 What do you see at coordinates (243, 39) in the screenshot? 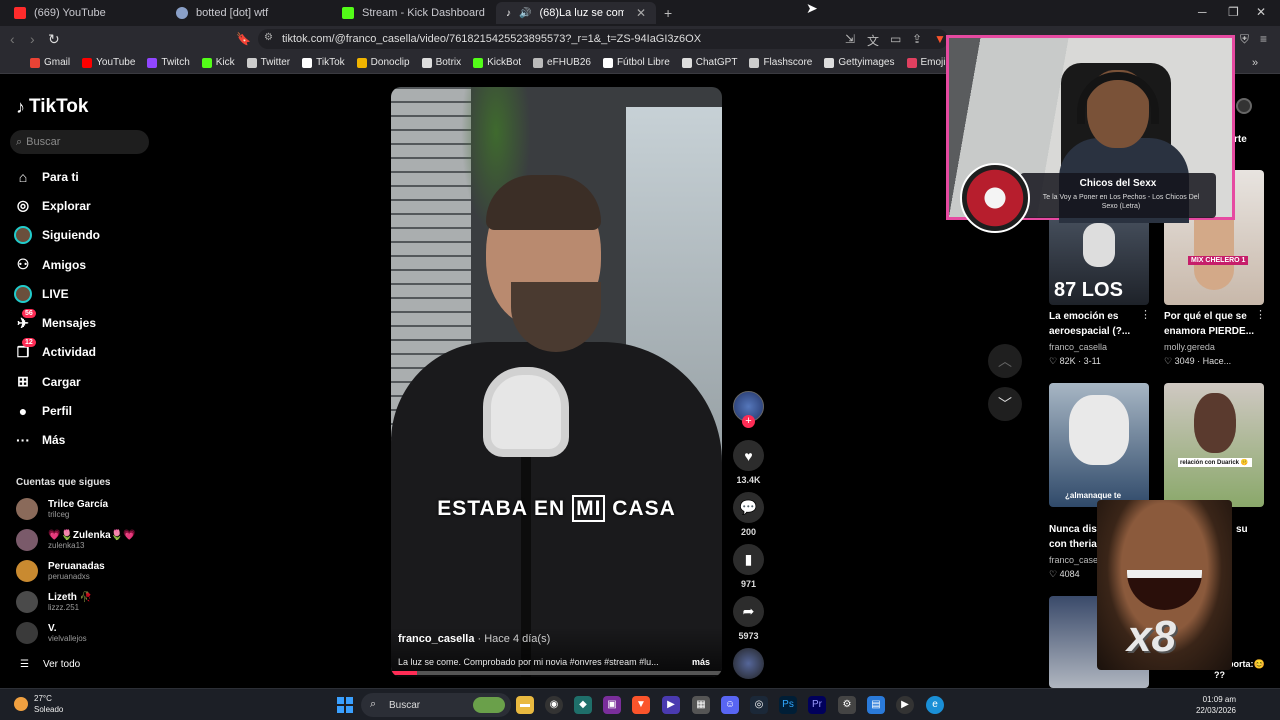
I see `bookmark-icon: 🔖` at bounding box center [243, 39].